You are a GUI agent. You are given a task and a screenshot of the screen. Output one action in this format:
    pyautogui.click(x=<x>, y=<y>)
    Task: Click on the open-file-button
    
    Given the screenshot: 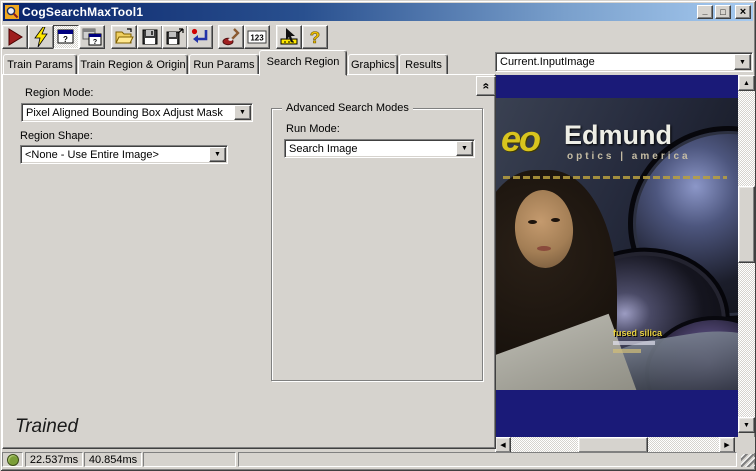 What is the action you would take?
    pyautogui.click(x=124, y=37)
    